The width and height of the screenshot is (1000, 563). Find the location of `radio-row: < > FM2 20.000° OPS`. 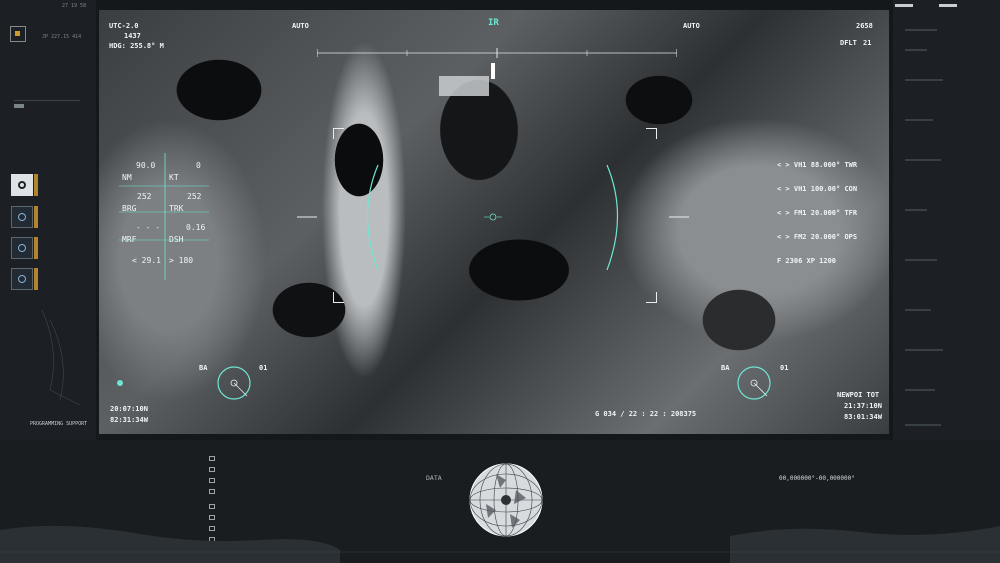

radio-row: < > FM2 20.000° OPS is located at coordinates (817, 245).